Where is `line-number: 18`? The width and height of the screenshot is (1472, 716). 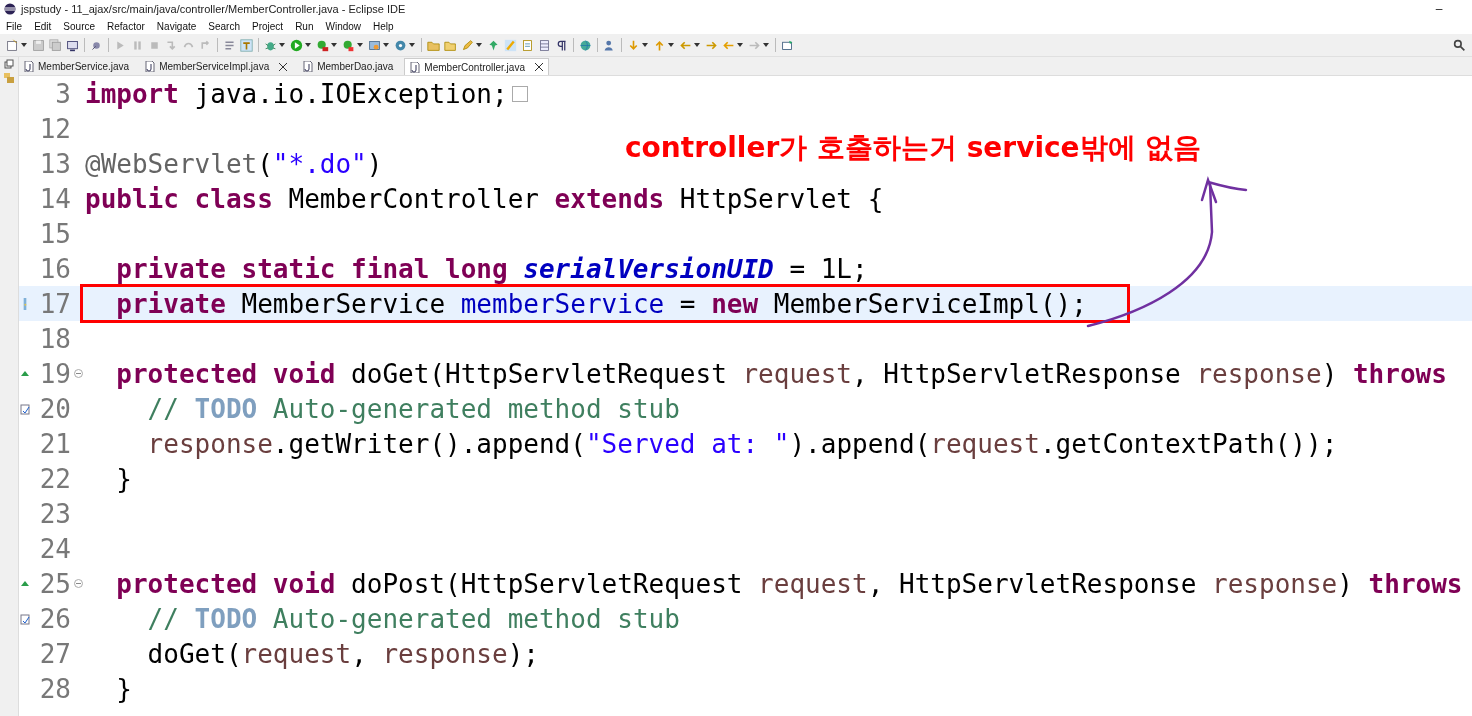 line-number: 18 is located at coordinates (54, 338).